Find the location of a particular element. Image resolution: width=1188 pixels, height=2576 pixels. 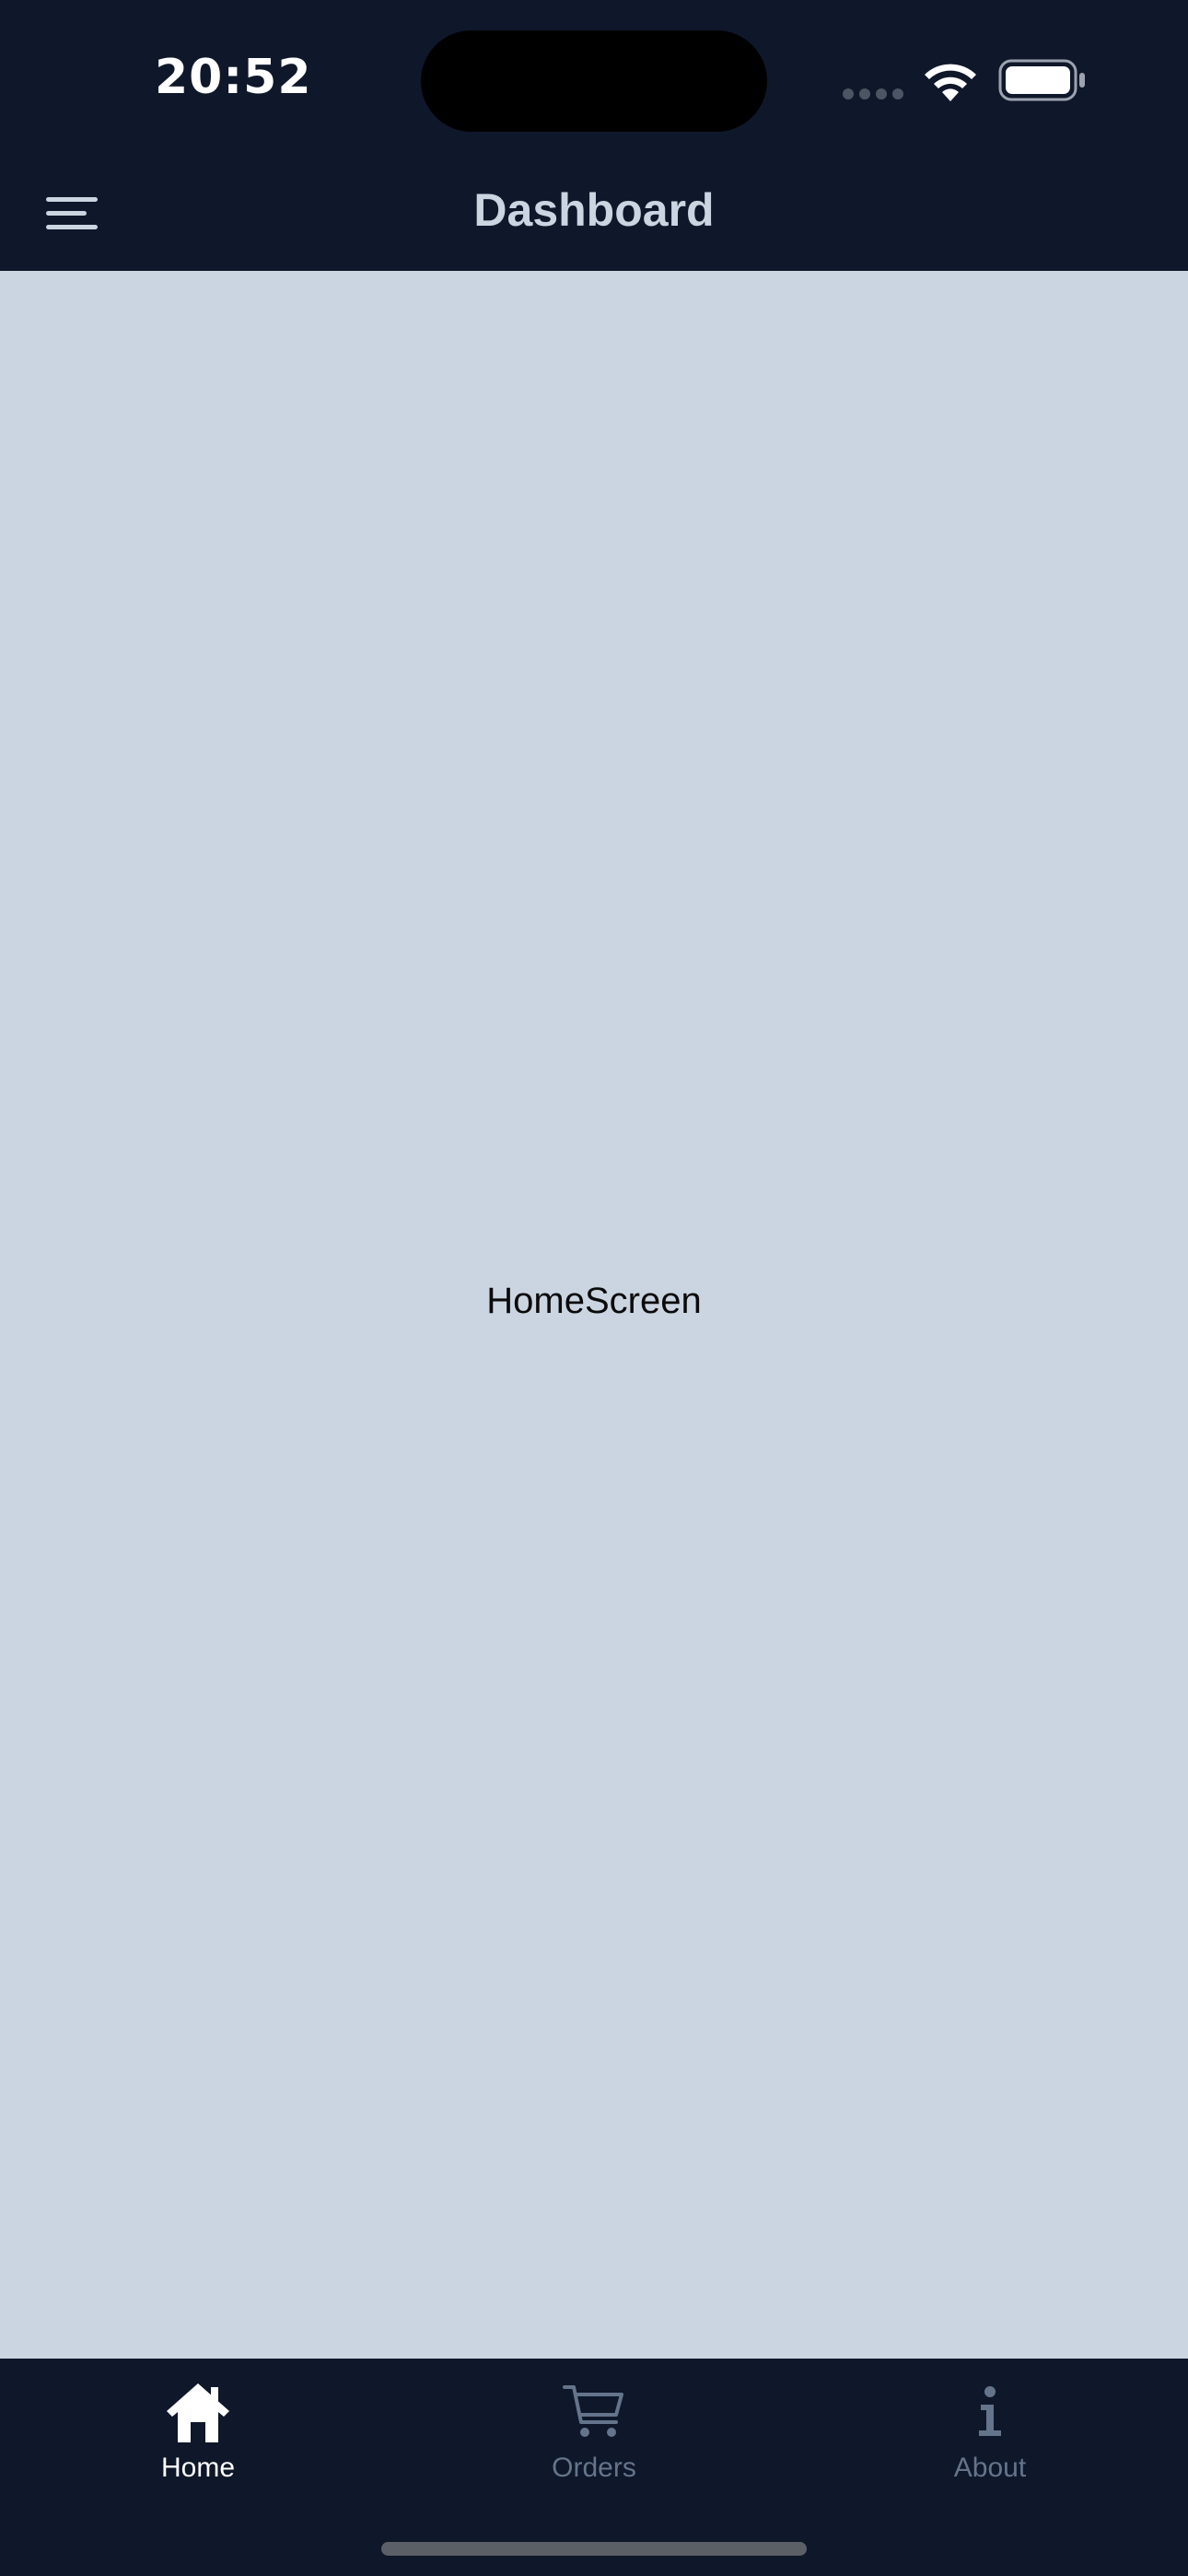

battery-icon is located at coordinates (1041, 80).